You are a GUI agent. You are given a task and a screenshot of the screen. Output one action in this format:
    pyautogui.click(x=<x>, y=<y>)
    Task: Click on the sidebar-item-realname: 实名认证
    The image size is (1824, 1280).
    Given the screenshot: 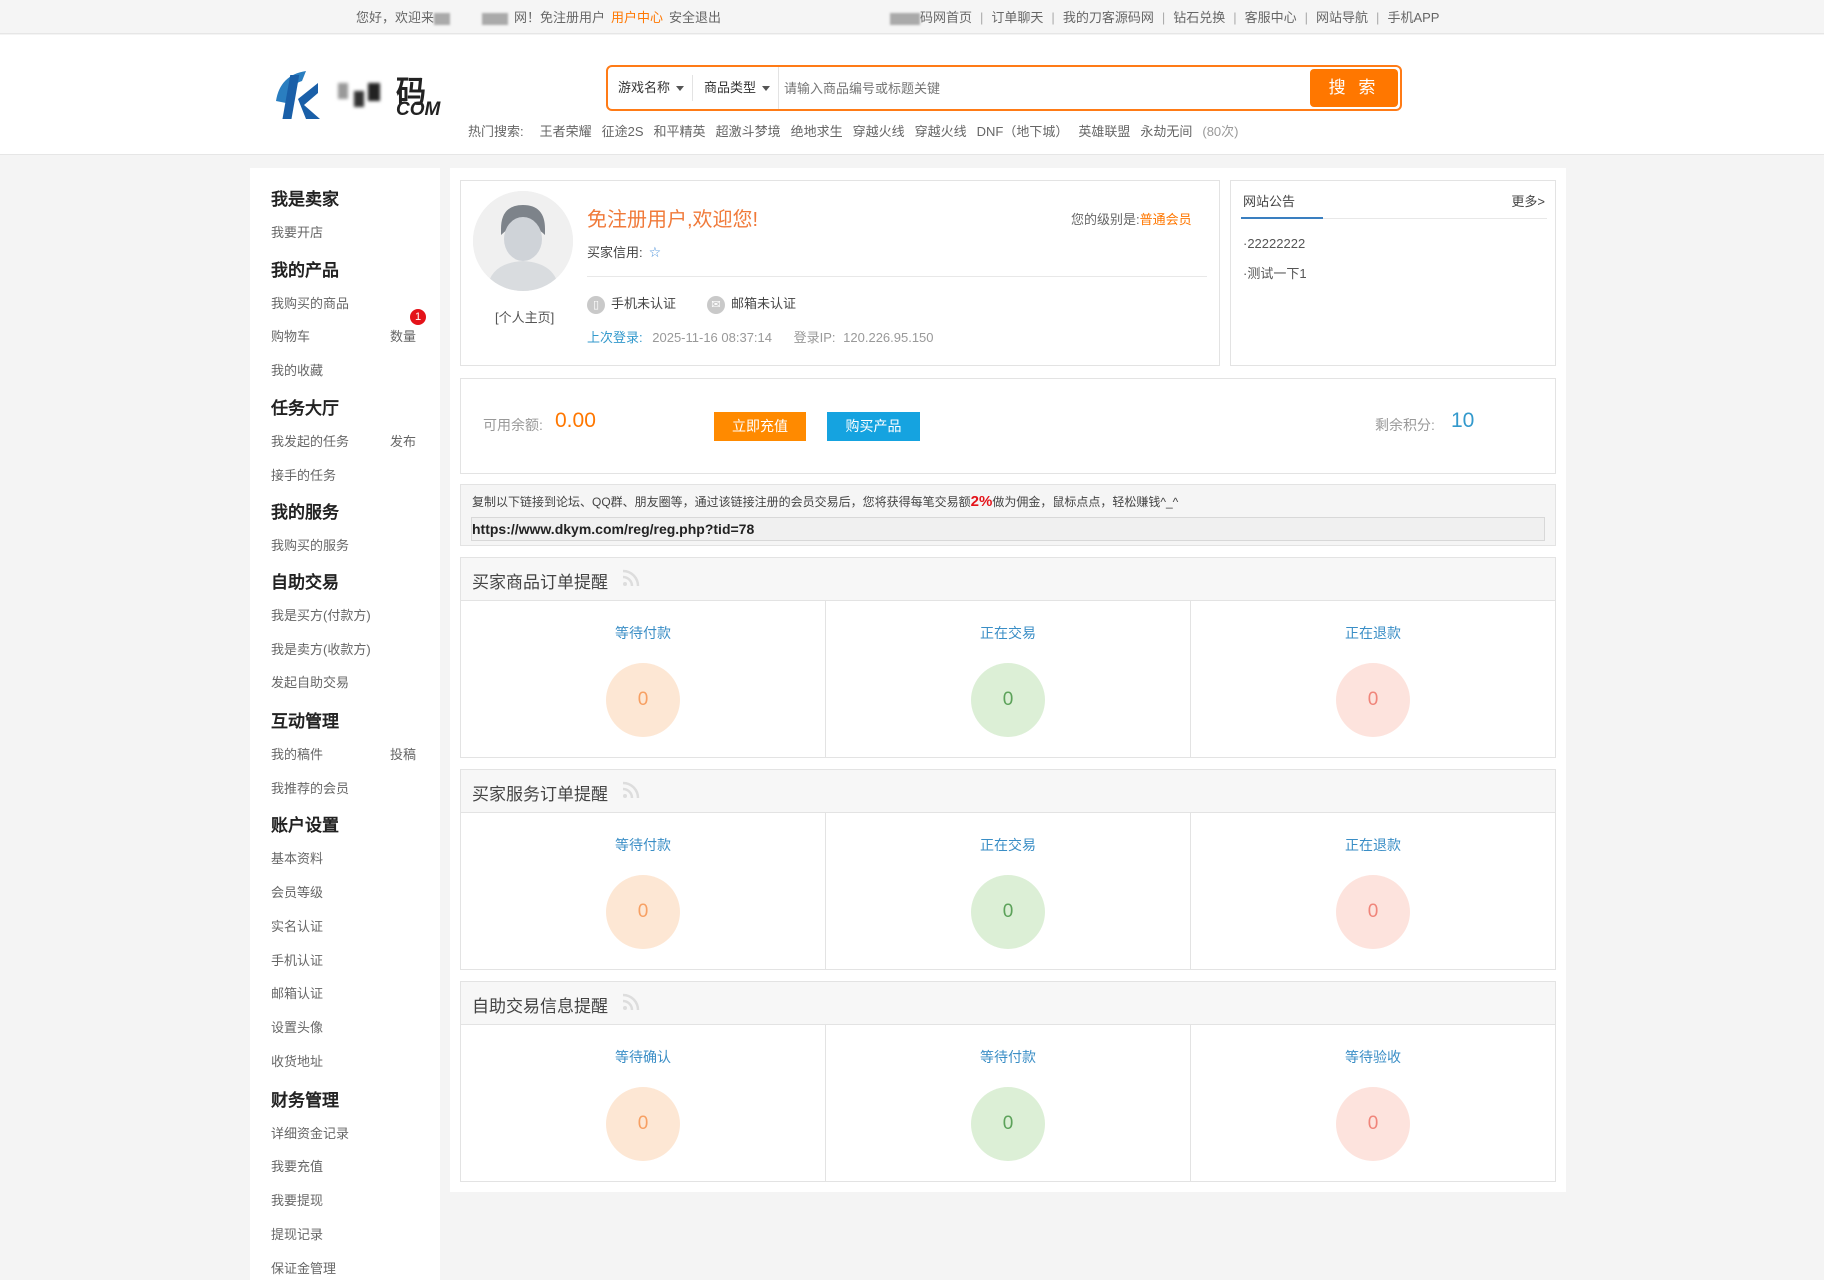 What is the action you would take?
    pyautogui.click(x=297, y=925)
    